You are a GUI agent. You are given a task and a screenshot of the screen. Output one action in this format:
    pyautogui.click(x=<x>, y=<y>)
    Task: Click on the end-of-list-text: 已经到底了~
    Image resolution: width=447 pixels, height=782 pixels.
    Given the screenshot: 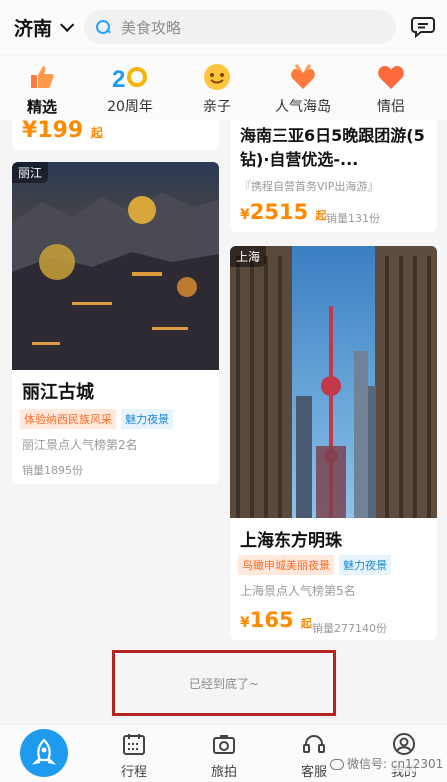 What is the action you would take?
    pyautogui.click(x=224, y=683)
    